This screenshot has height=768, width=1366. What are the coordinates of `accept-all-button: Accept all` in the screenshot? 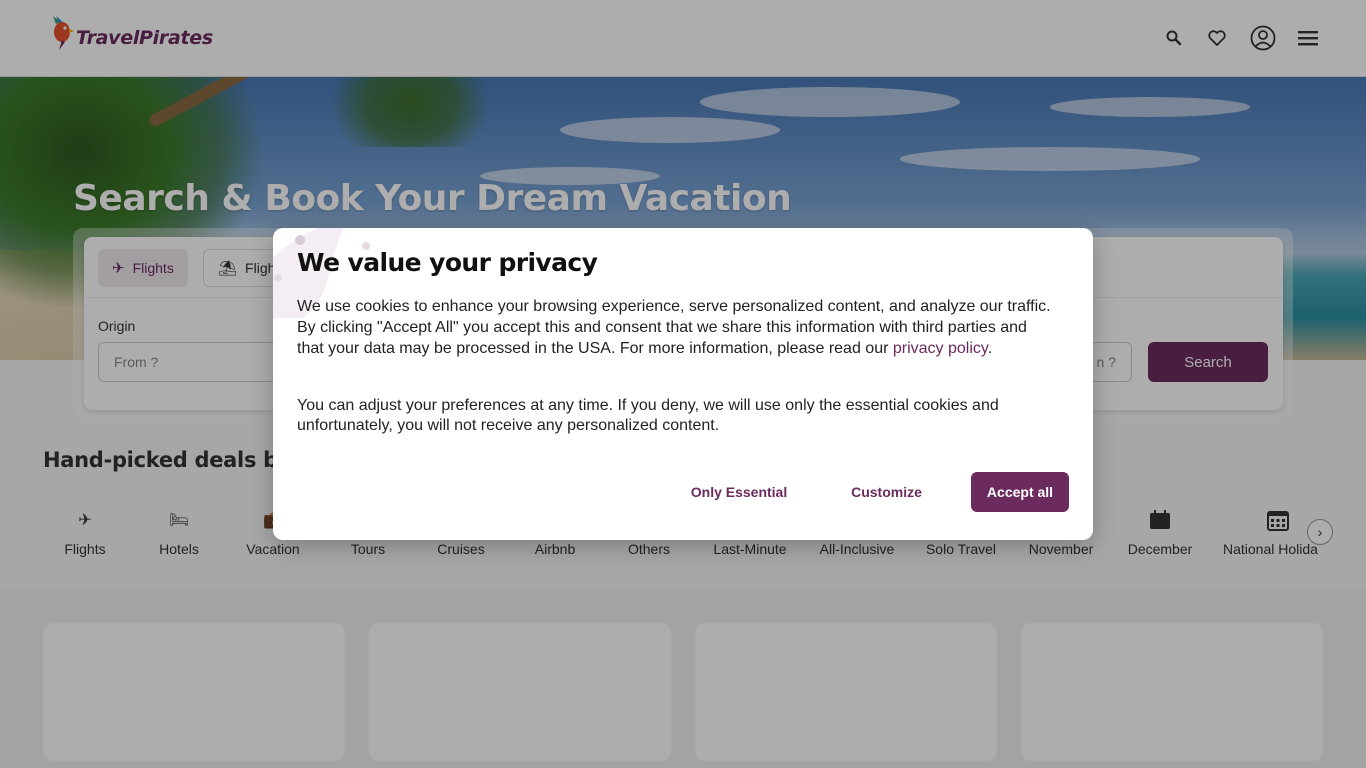 It's located at (1020, 492).